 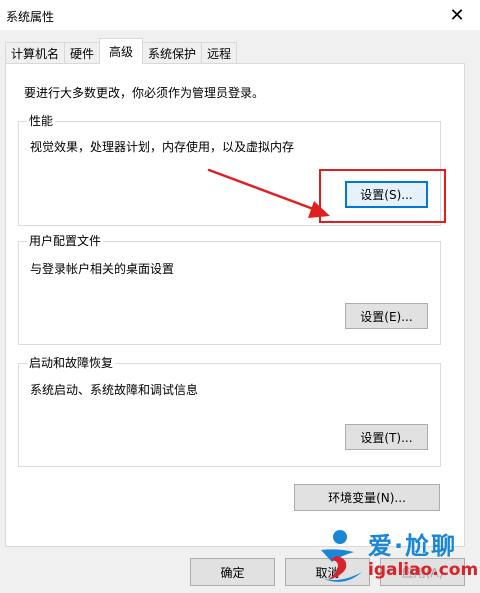 I want to click on performance-description: 视觉效果，处理器计划，内存使用，以及虚拟内存, so click(x=162, y=147).